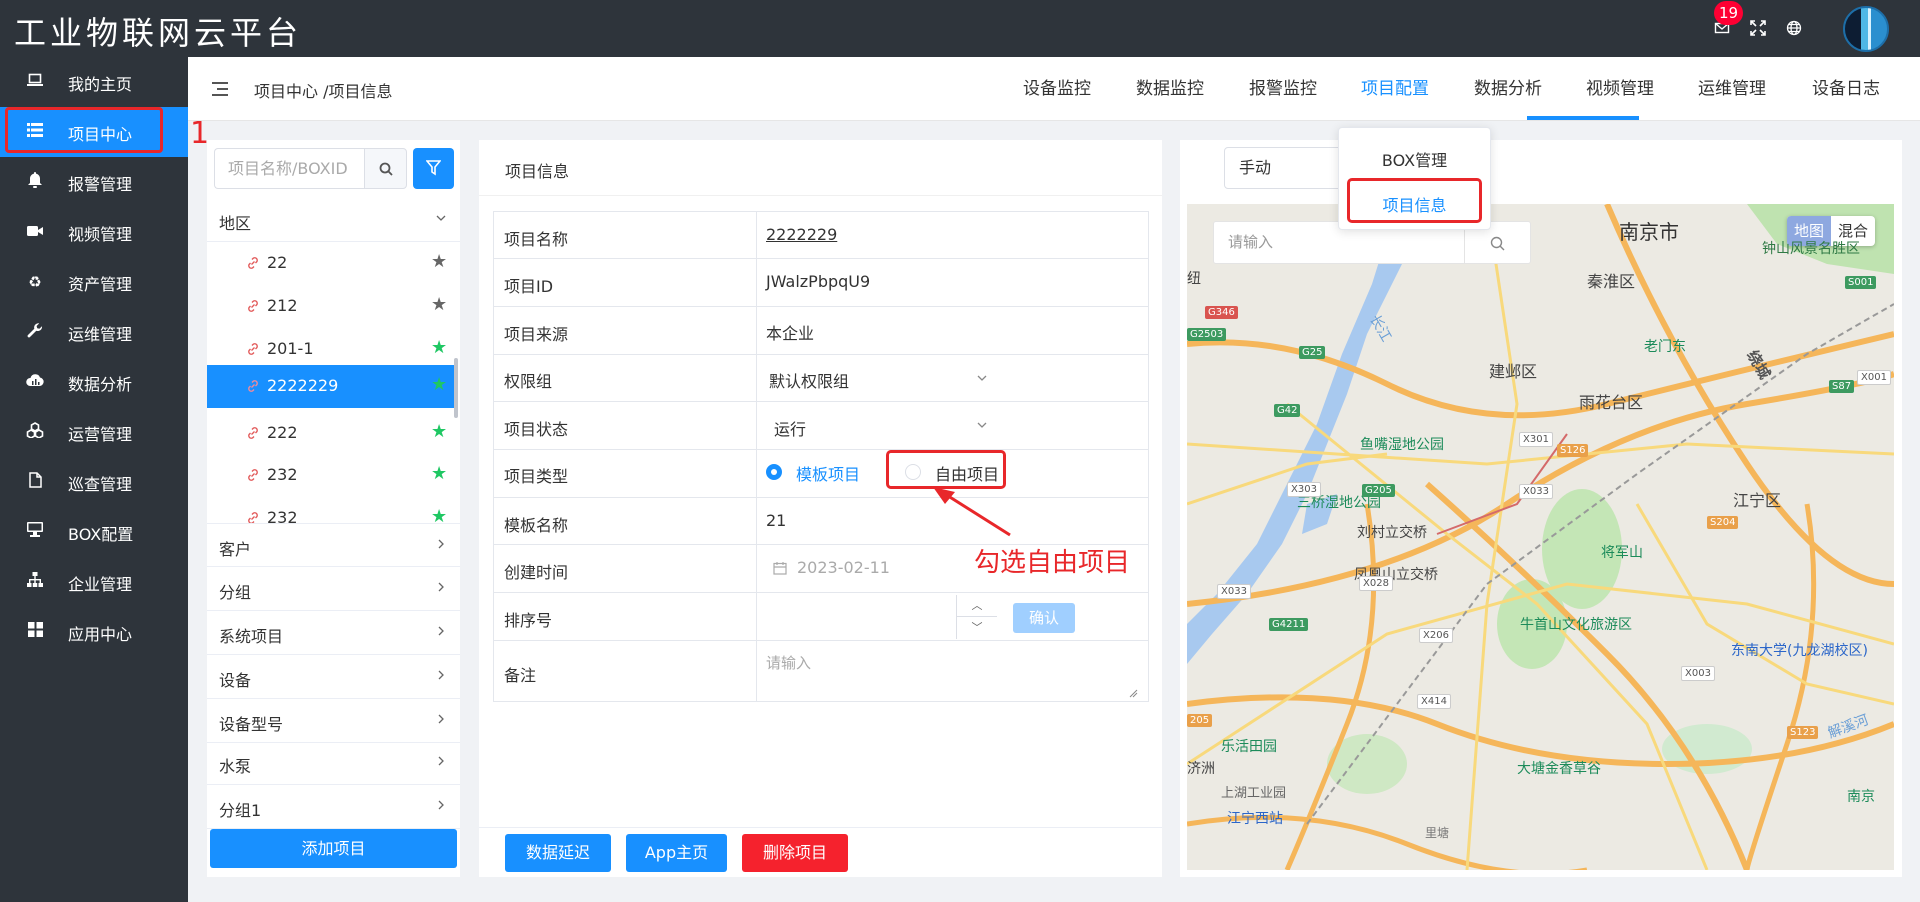 Image resolution: width=1920 pixels, height=902 pixels. Describe the element at coordinates (158, 33) in the screenshot. I see `app-title: 工业物联网云平台` at that location.